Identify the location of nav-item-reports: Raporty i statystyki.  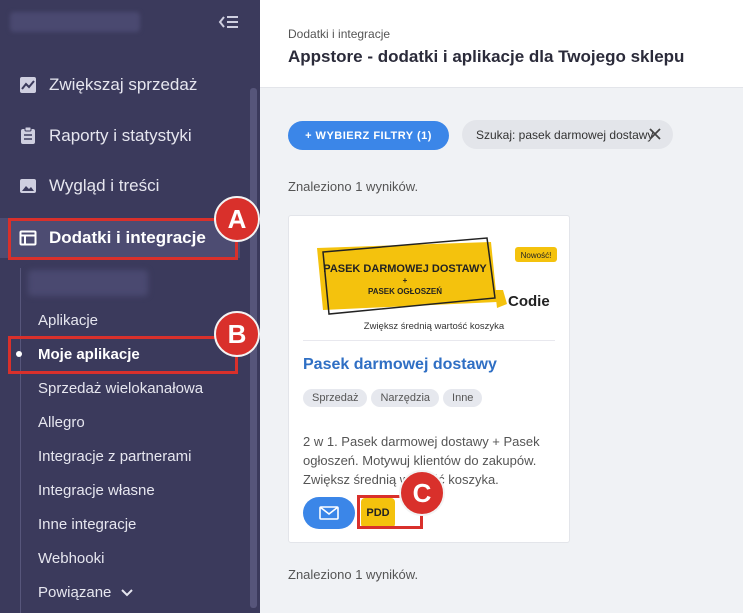
(120, 136).